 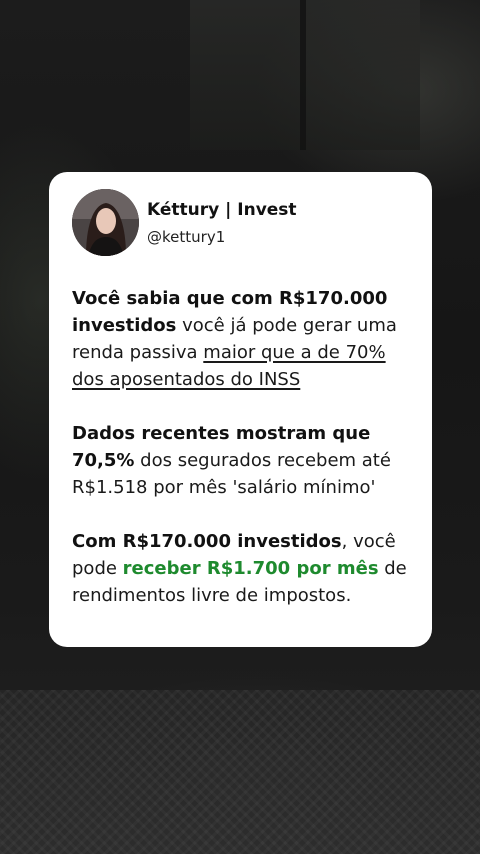 I want to click on avatar-image, so click(x=105, y=222).